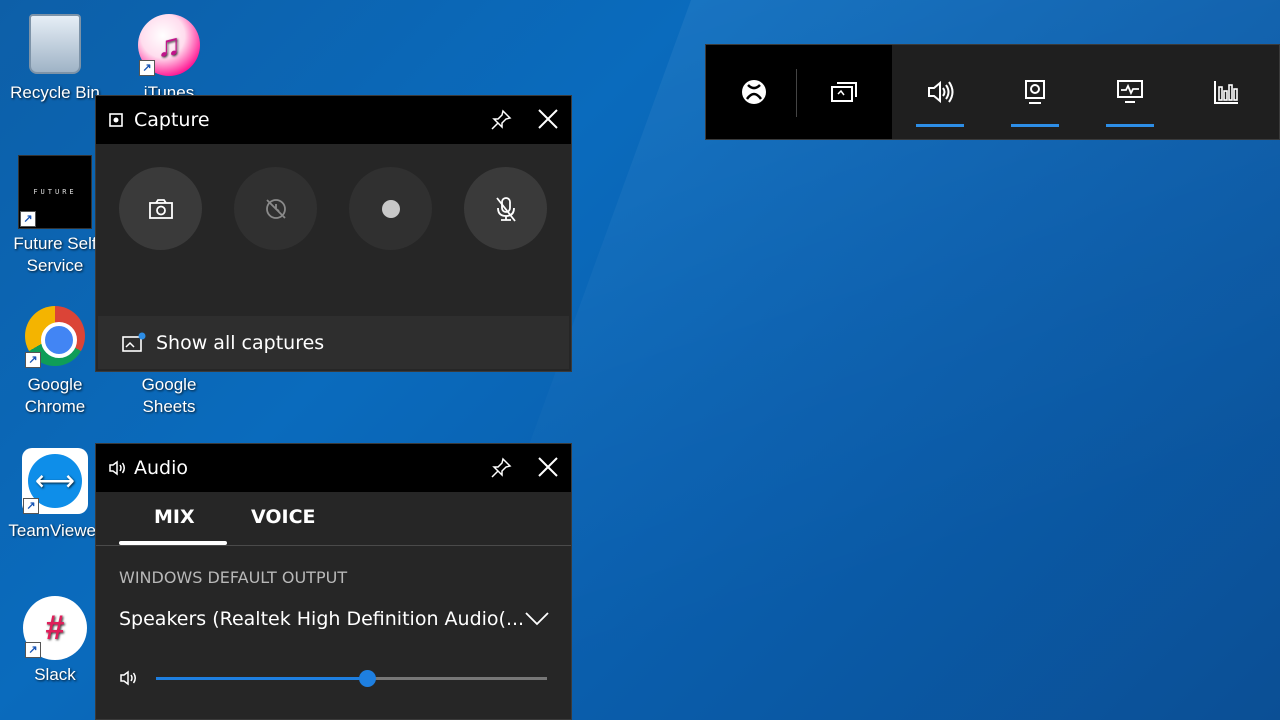  What do you see at coordinates (173, 543) in the screenshot?
I see `active-tab-indicator` at bounding box center [173, 543].